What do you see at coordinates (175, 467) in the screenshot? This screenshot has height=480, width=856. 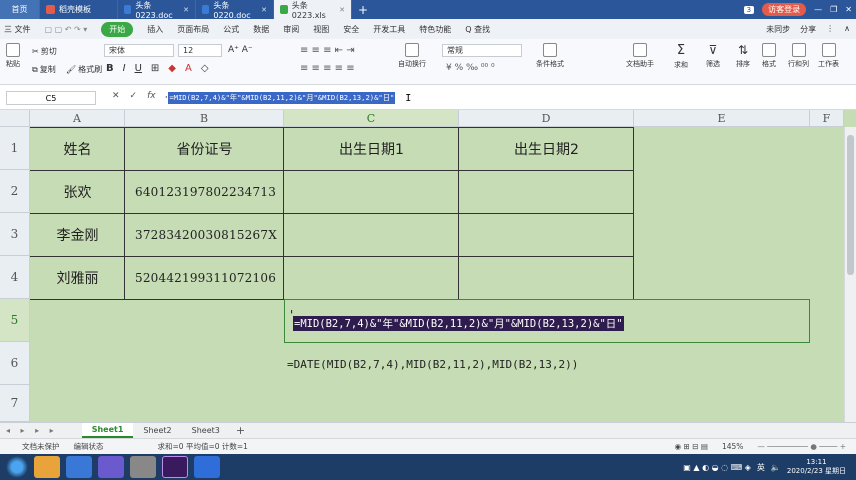 I see `taskbar-app-premiere` at bounding box center [175, 467].